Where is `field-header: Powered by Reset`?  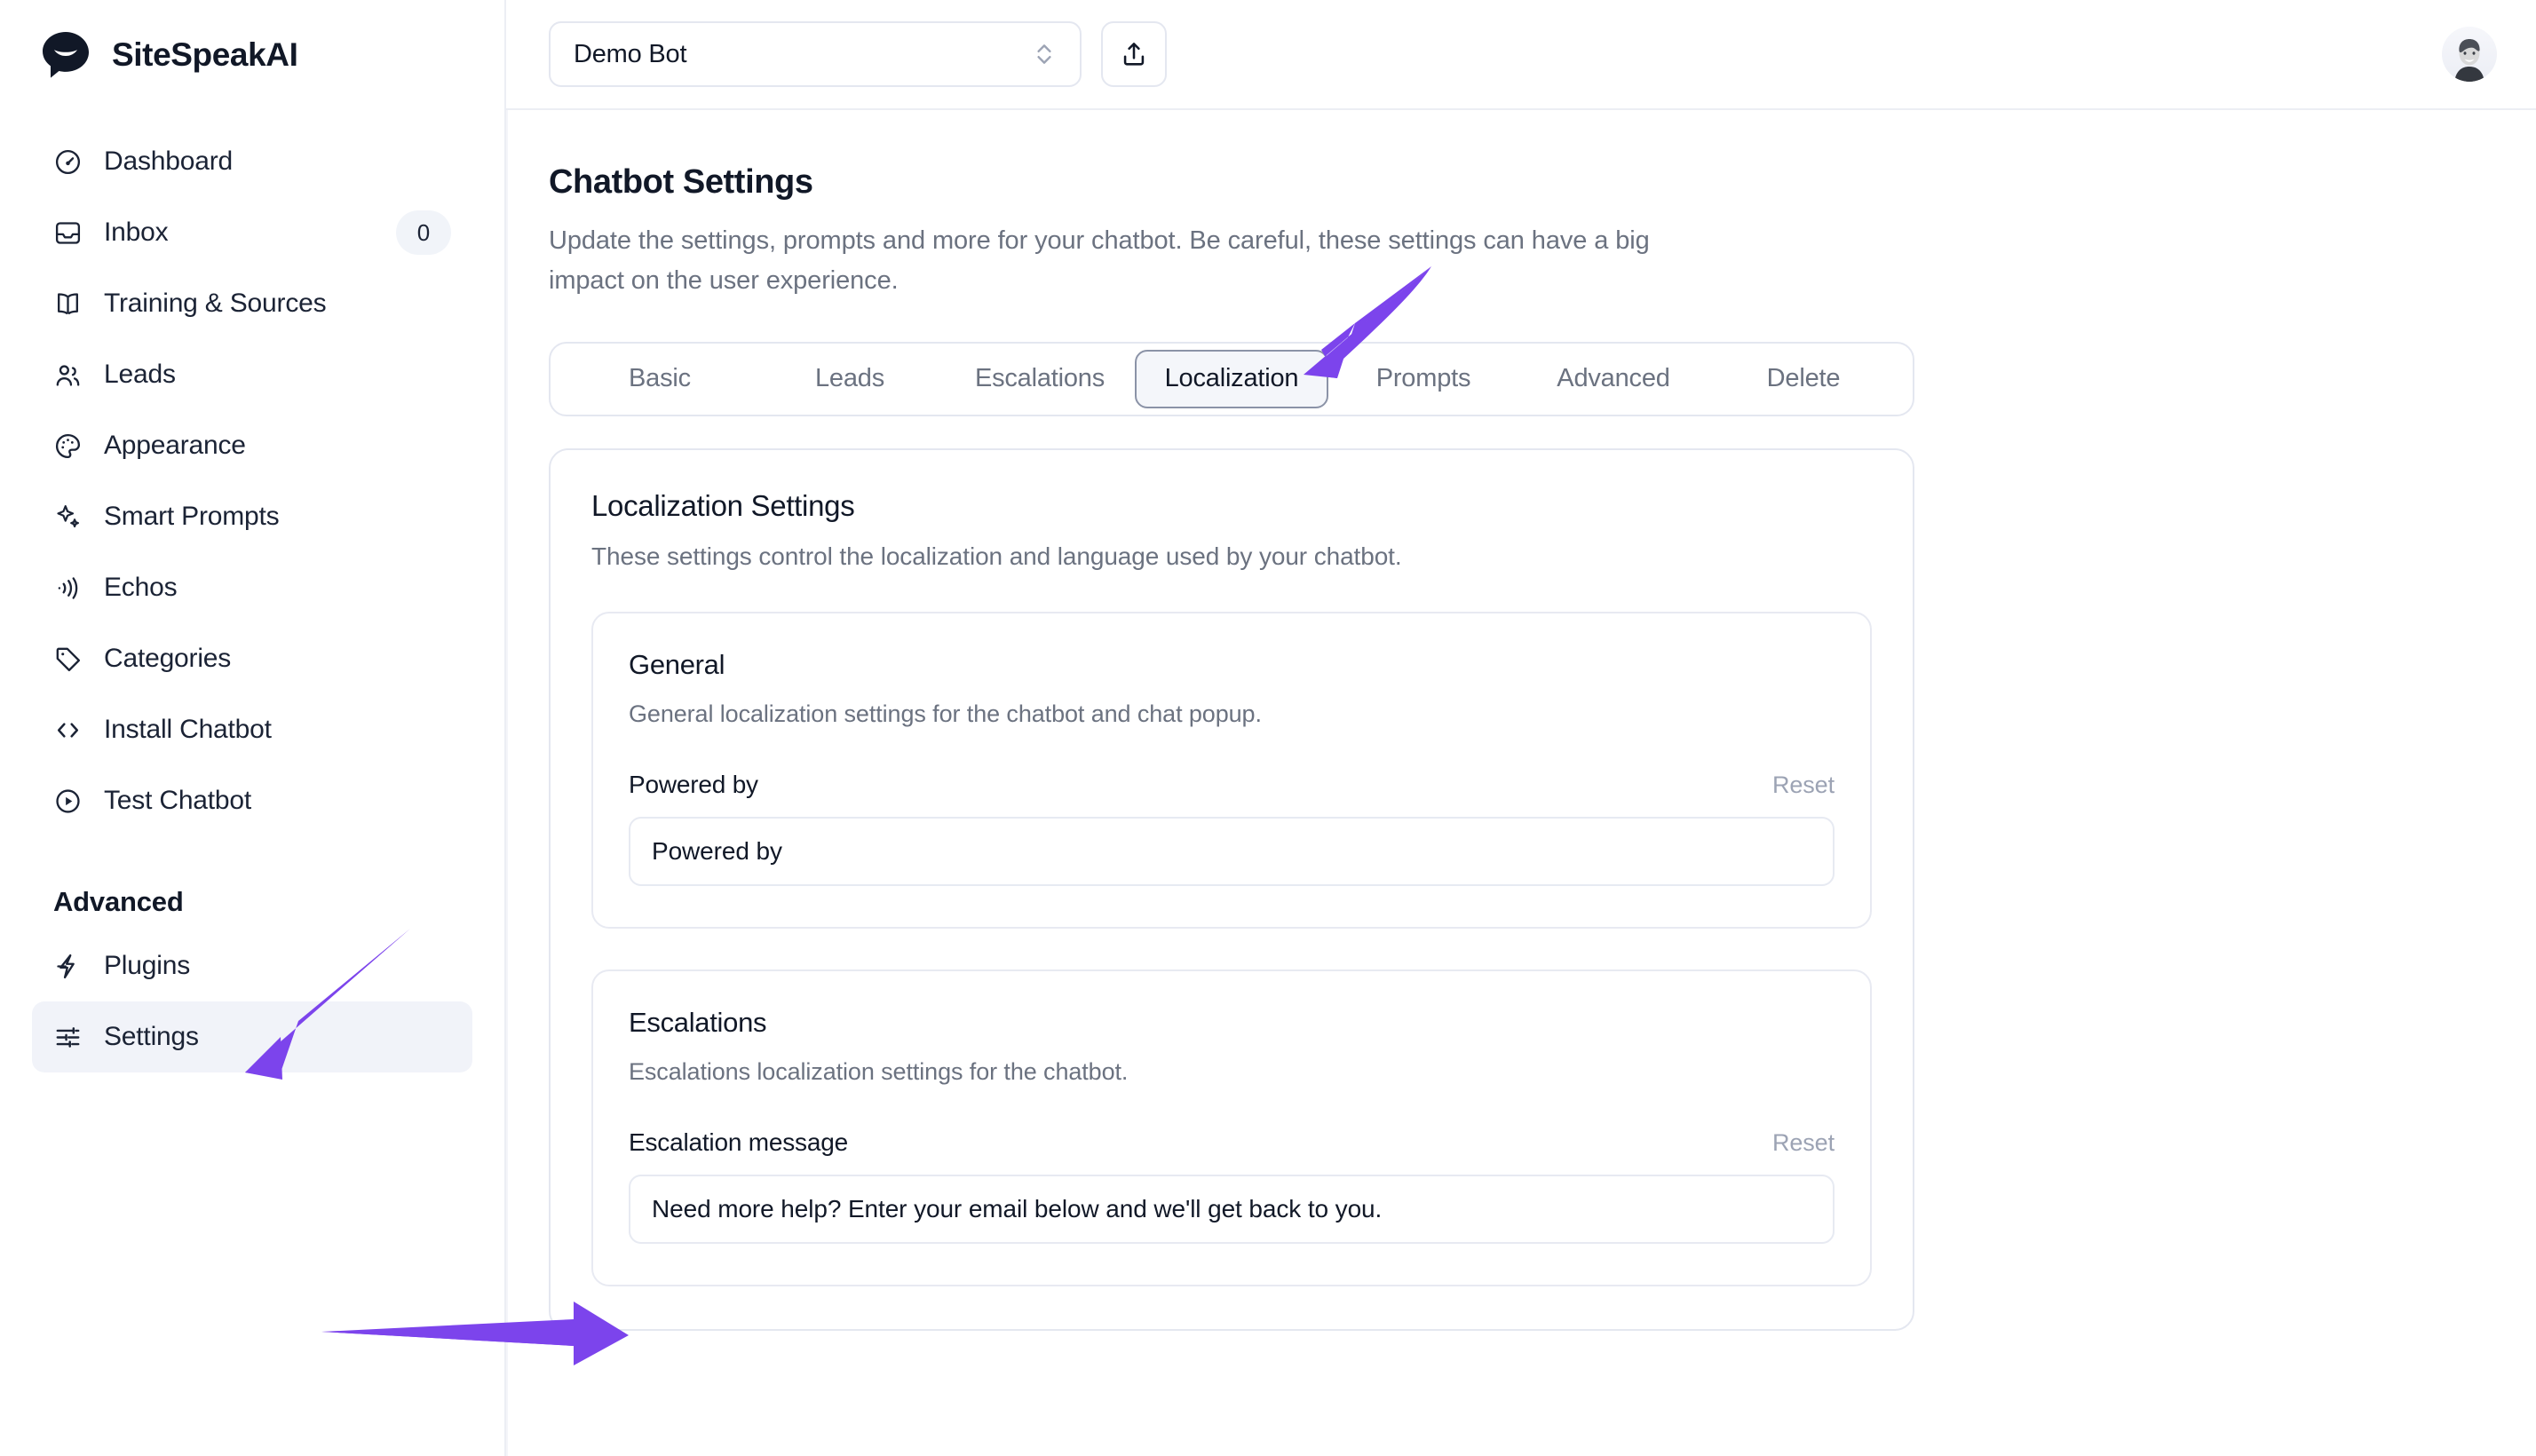
field-header: Powered by Reset is located at coordinates (1232, 785).